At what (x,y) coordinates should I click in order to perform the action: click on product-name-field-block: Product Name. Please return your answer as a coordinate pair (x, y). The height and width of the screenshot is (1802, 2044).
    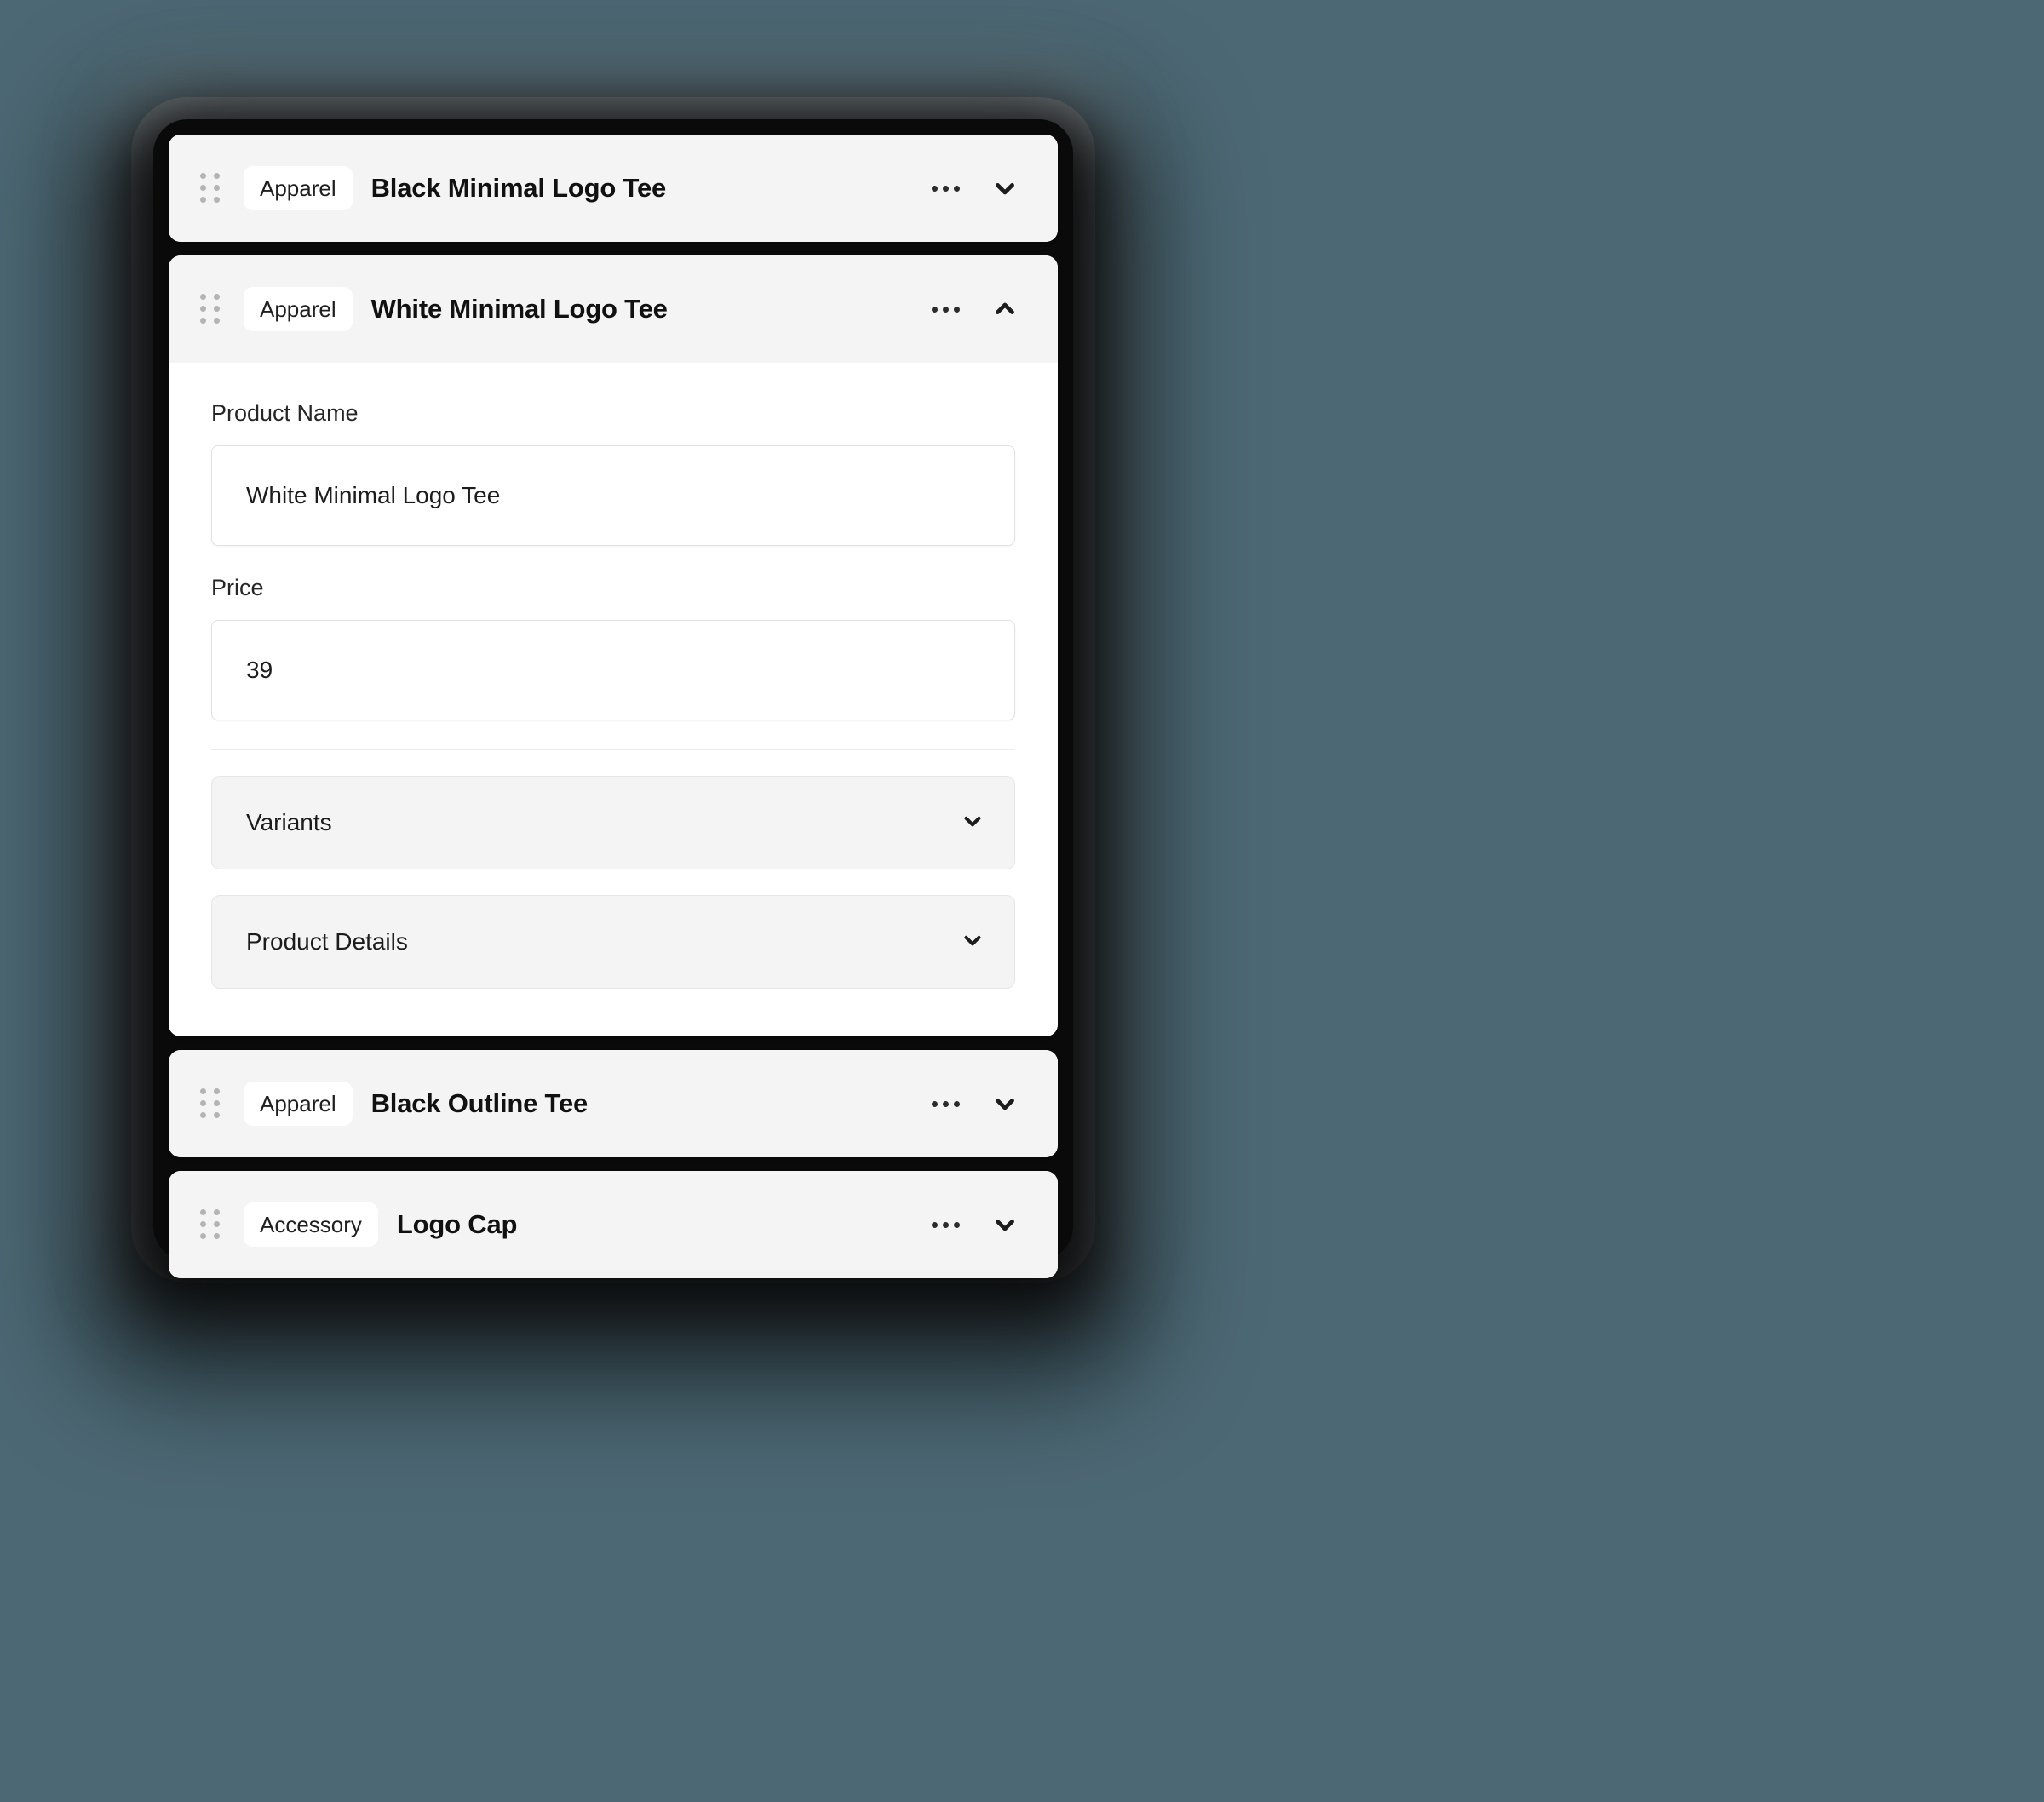
    Looking at the image, I should click on (613, 473).